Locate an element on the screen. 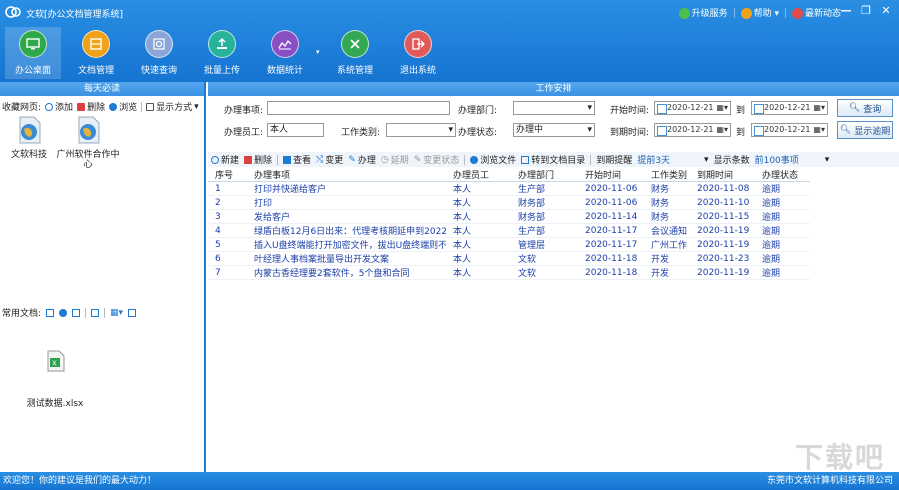 The image size is (899, 490). statistics-dropdown-icon: ▾ is located at coordinates (318, 52).